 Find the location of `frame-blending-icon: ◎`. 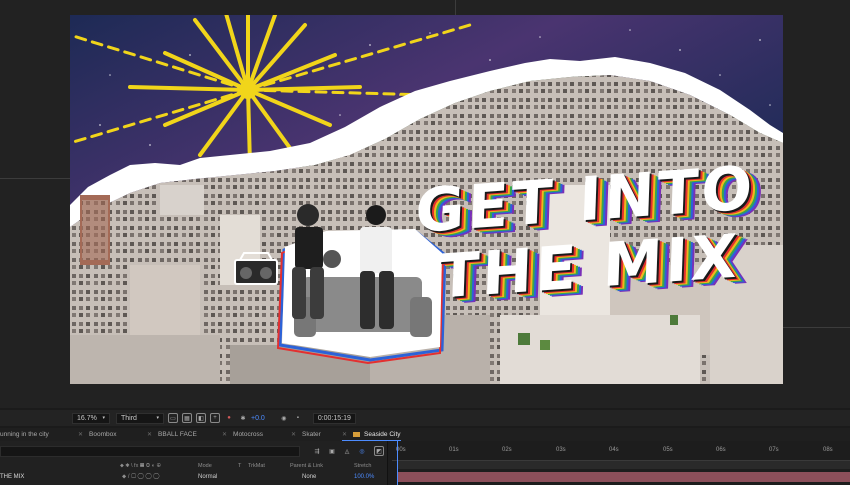

frame-blending-icon: ◎ is located at coordinates (362, 451).